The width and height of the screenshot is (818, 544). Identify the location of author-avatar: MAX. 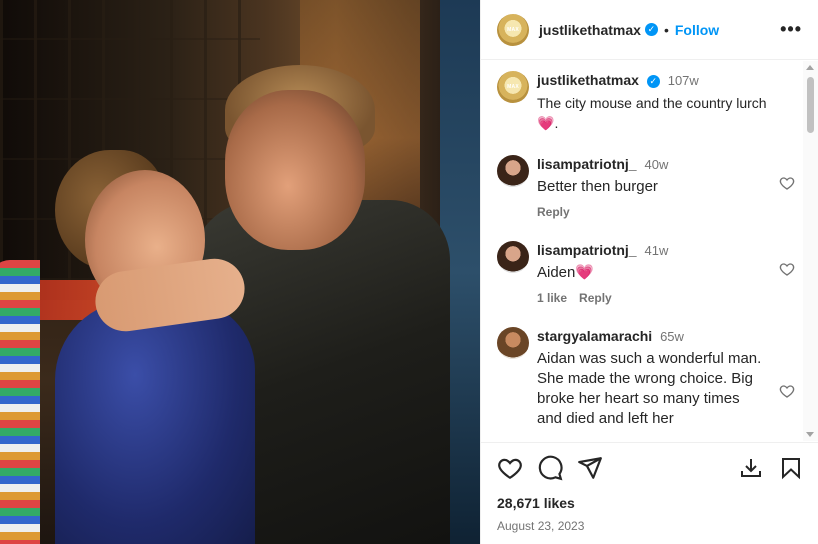
(513, 29).